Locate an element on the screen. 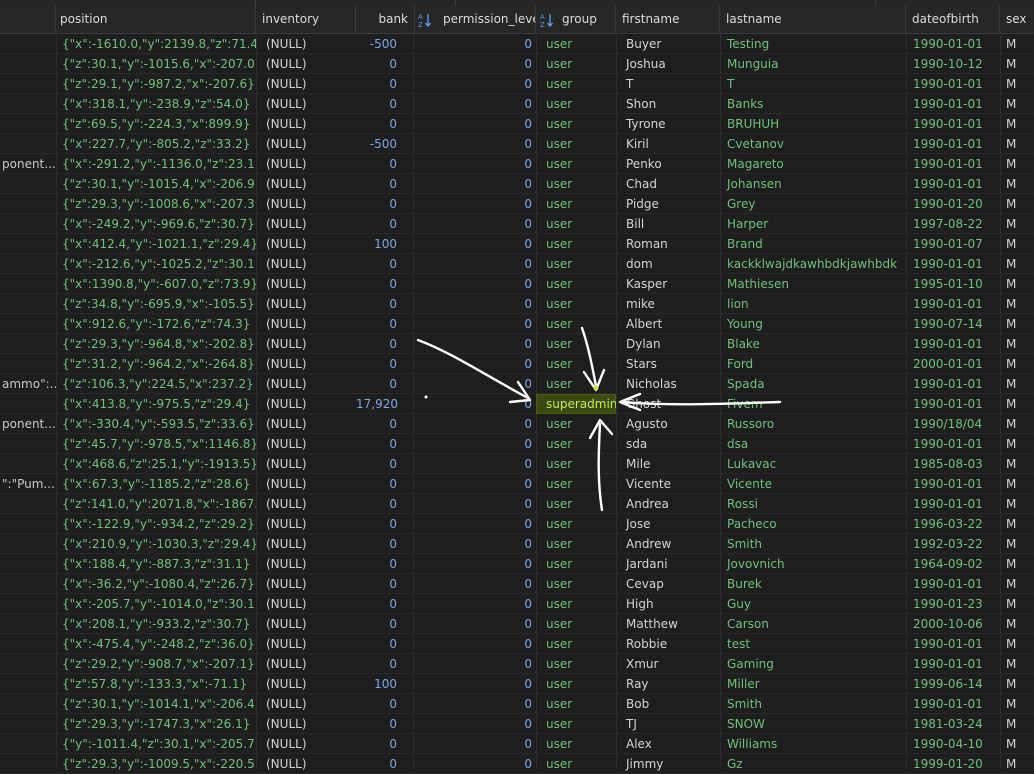 Image resolution: width=1034 pixels, height=774 pixels. dateofbirth-cell: 1990-01-20 is located at coordinates (953, 204).